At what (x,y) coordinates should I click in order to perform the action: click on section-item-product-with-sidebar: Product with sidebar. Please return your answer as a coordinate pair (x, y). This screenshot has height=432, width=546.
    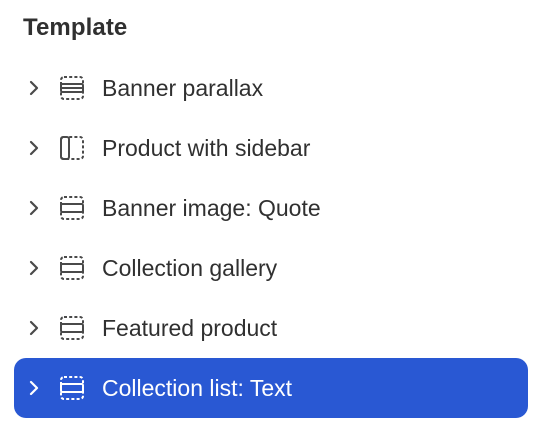
    Looking at the image, I should click on (271, 148).